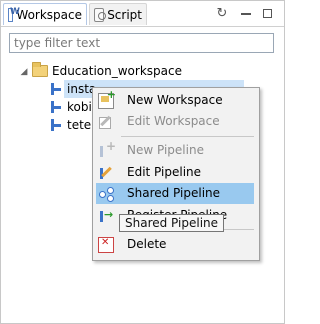  I want to click on menu-item-label: Edit Pipeline, so click(164, 172).